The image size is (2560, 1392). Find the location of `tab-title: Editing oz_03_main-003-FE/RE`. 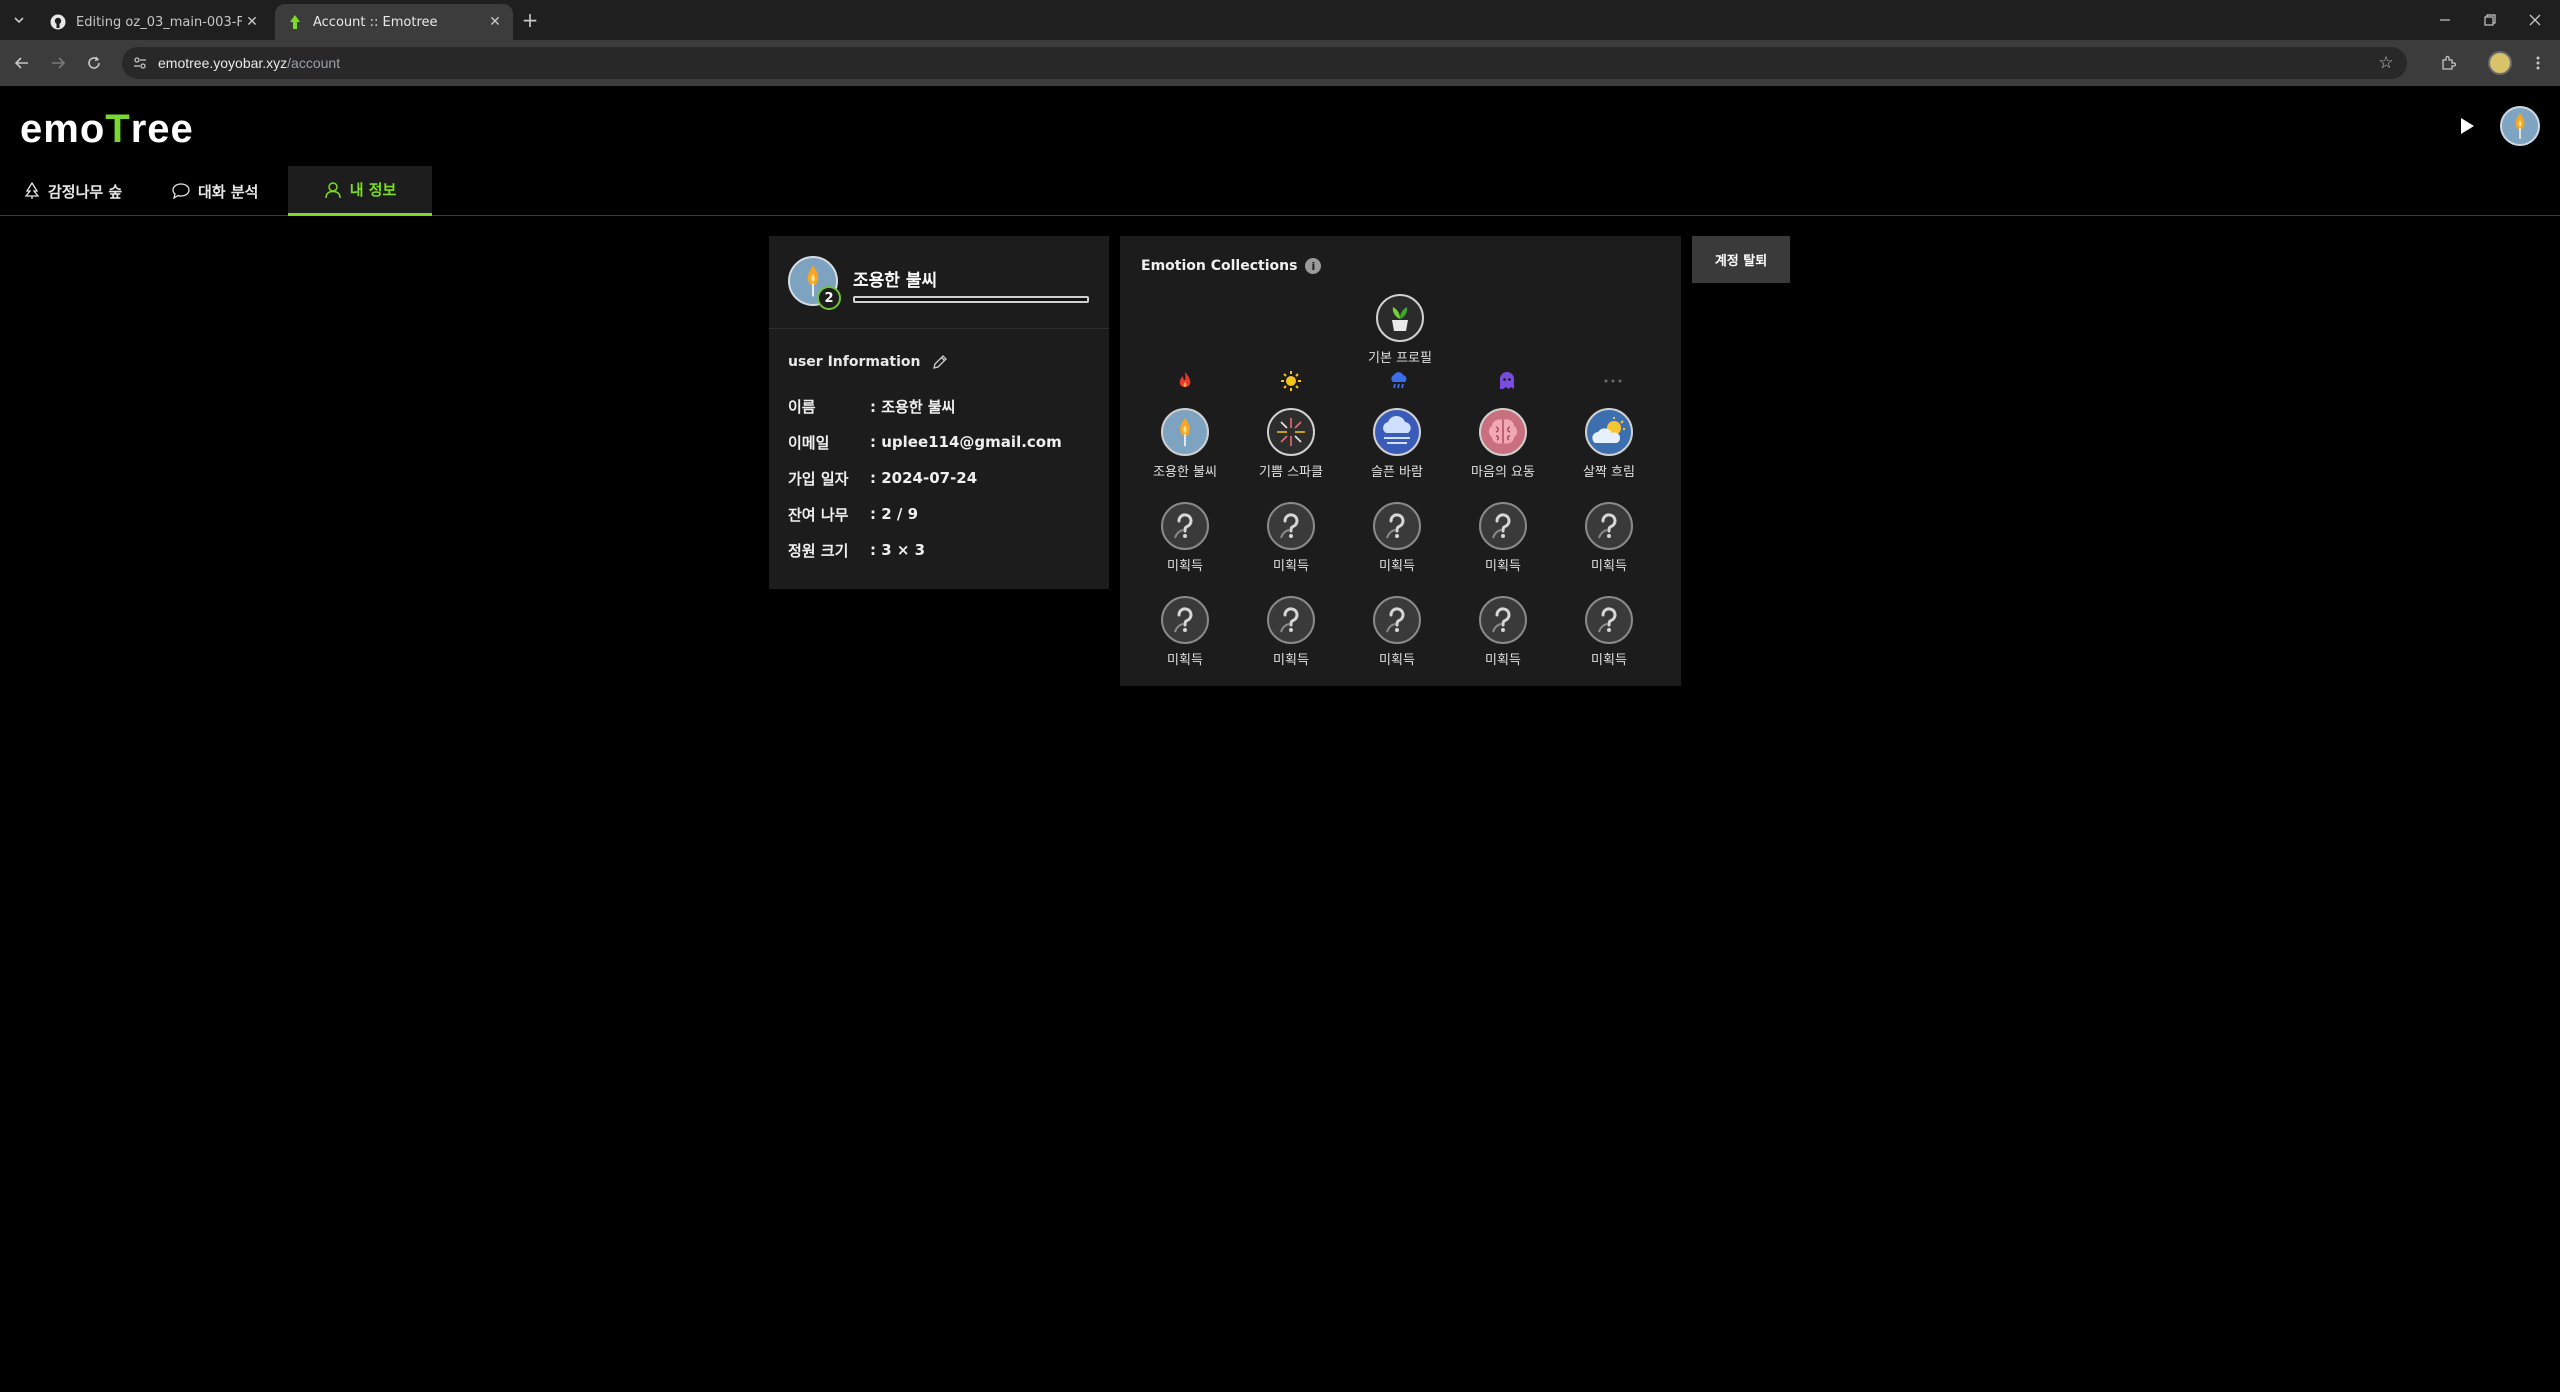

tab-title: Editing oz_03_main-003-FE/RE is located at coordinates (159, 22).